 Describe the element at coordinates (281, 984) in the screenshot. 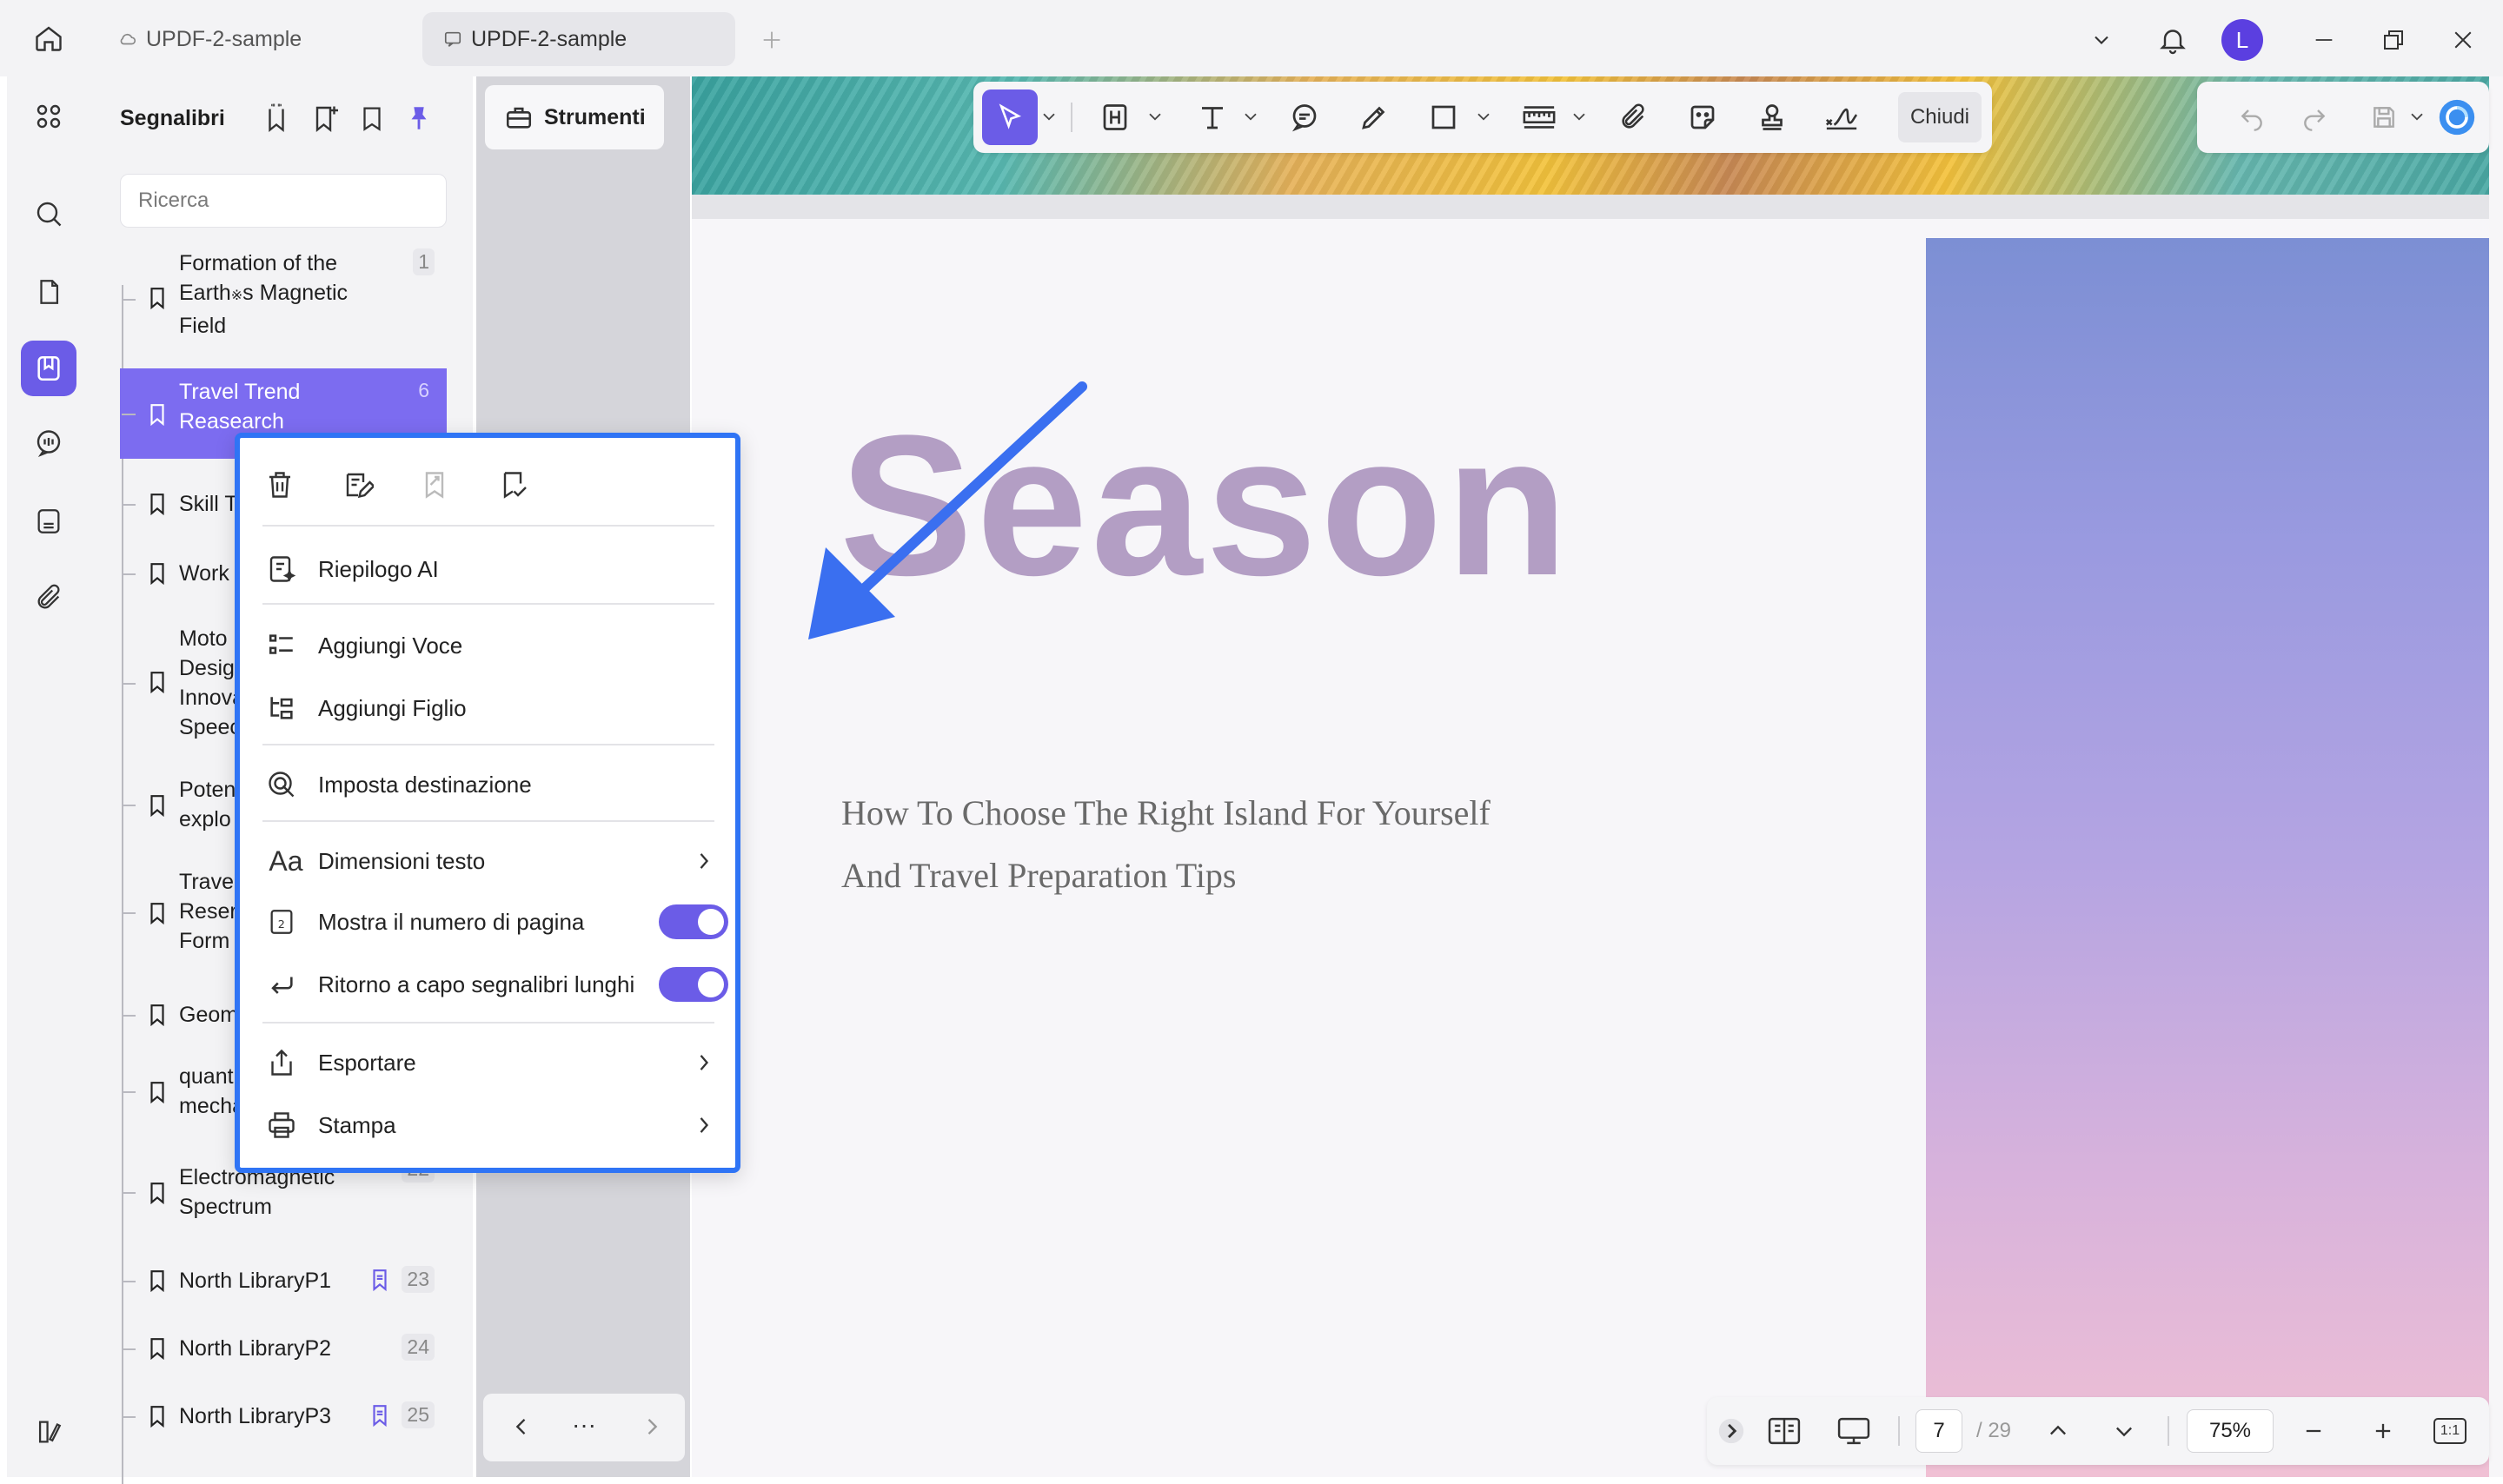

I see `wrap-icon` at that location.